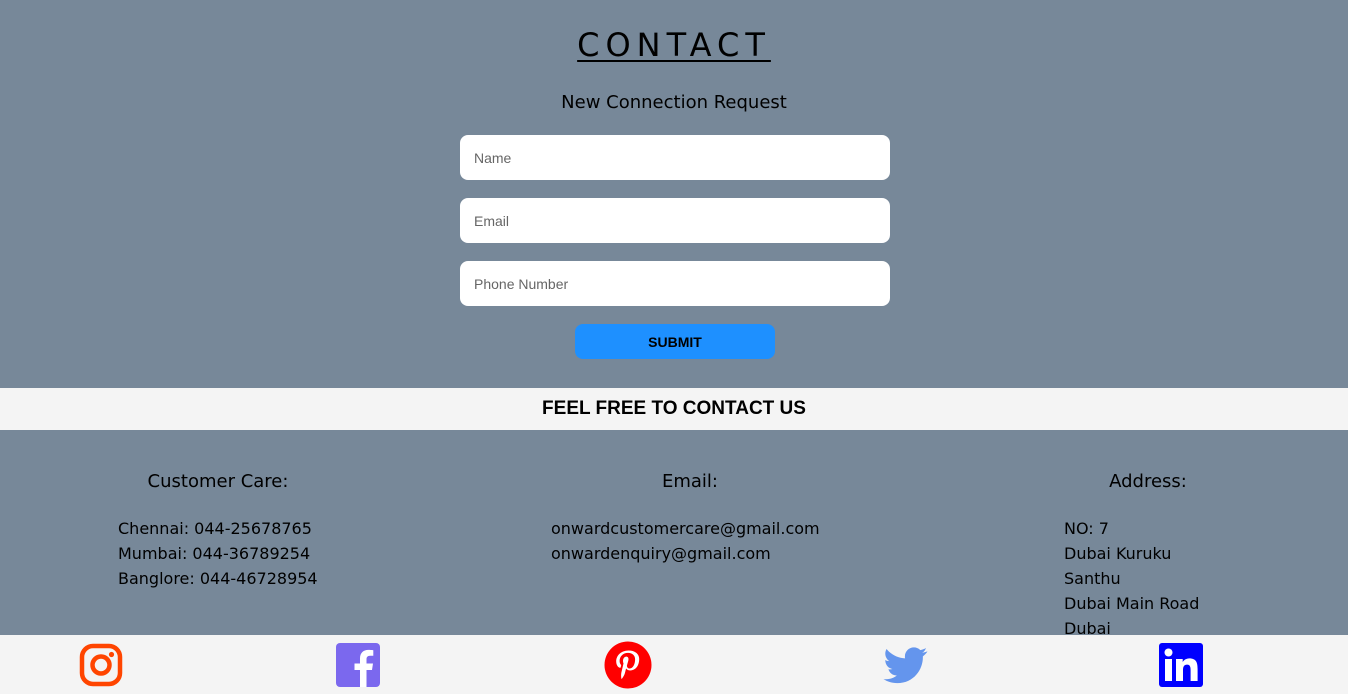 The width and height of the screenshot is (1348, 694). Describe the element at coordinates (661, 553) in the screenshot. I see `email-address-enquiry: onwardenquiry@gmail.com` at that location.